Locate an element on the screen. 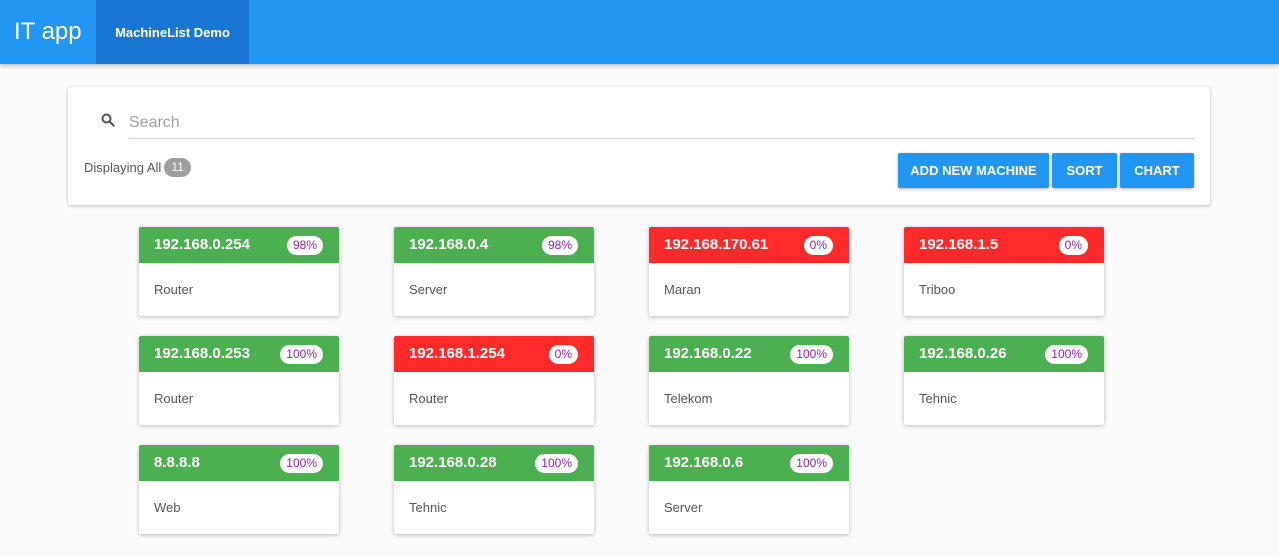 The width and height of the screenshot is (1279, 556). machine-ip: 192.168.0.254 is located at coordinates (202, 244).